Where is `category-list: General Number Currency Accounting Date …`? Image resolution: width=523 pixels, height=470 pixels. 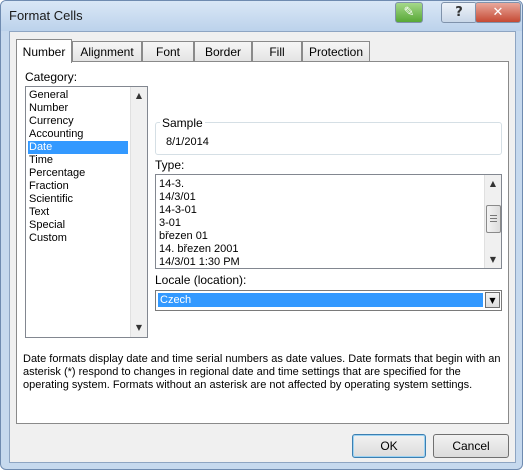
category-list: General Number Currency Accounting Date … is located at coordinates (86, 212).